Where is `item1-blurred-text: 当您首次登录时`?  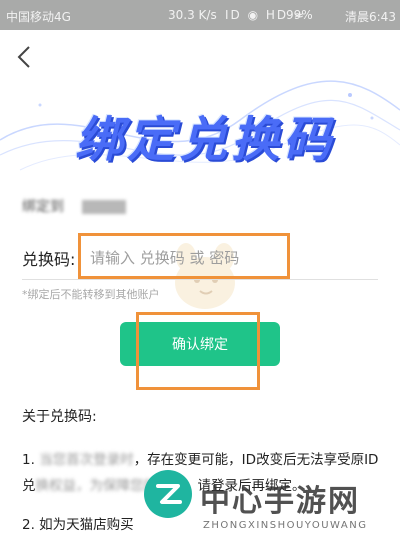 item1-blurred-text: 当您首次登录时 is located at coordinates (86, 460).